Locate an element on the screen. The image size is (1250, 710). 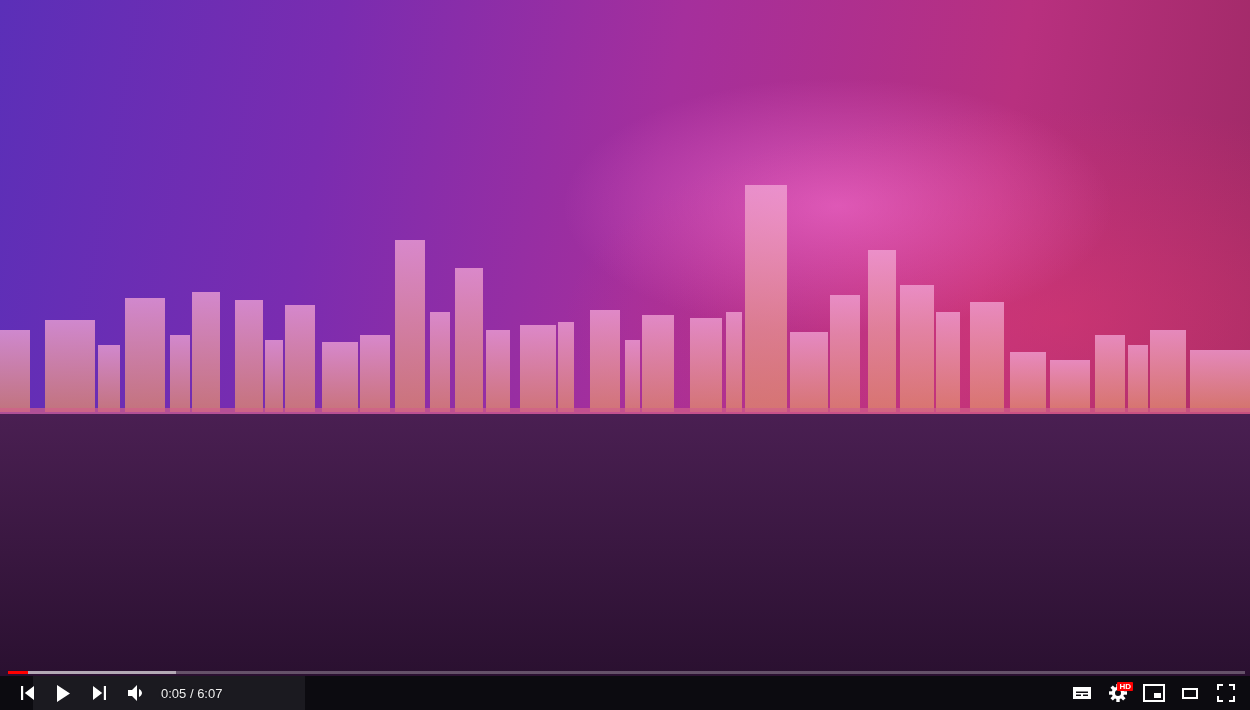
settings-button: HD is located at coordinates (1118, 693).